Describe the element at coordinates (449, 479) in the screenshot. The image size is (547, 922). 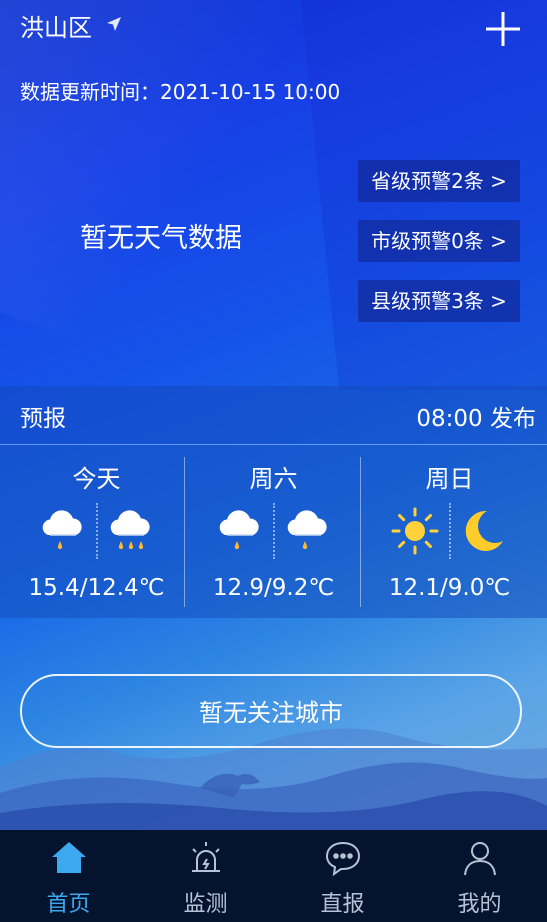
I see `day-name: 周日` at that location.